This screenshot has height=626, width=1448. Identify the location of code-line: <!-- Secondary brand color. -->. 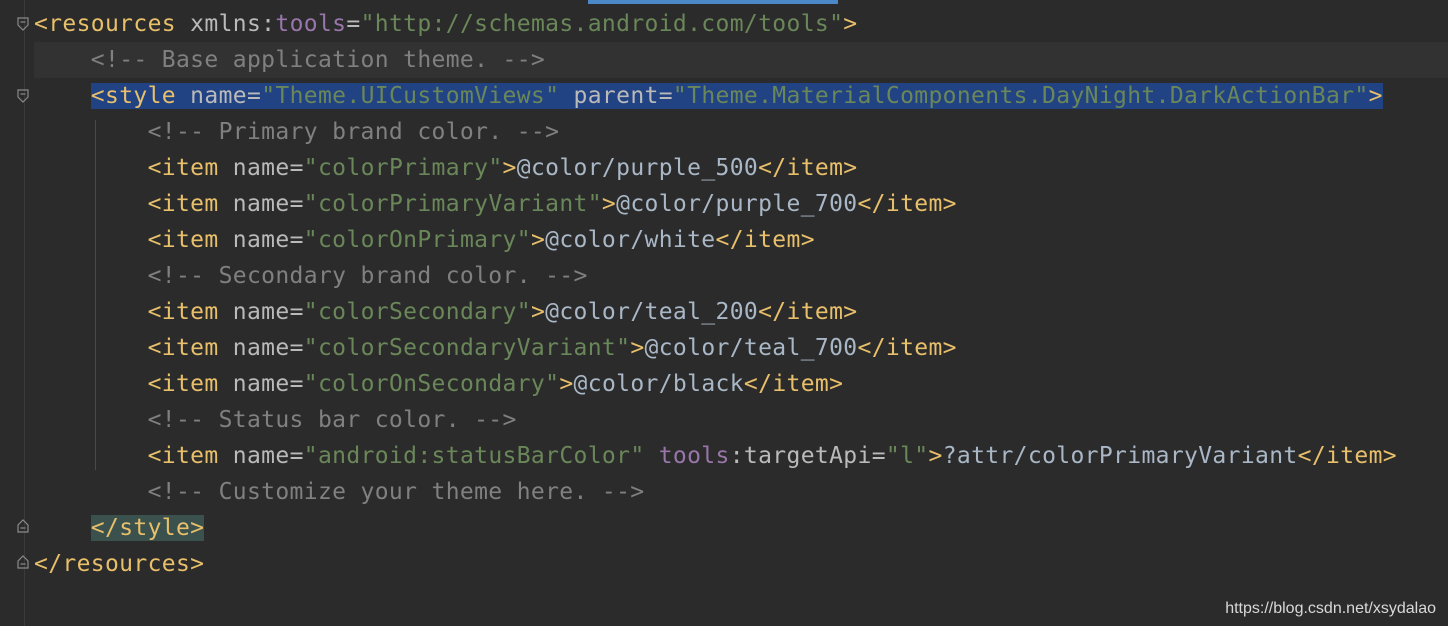
(741, 276).